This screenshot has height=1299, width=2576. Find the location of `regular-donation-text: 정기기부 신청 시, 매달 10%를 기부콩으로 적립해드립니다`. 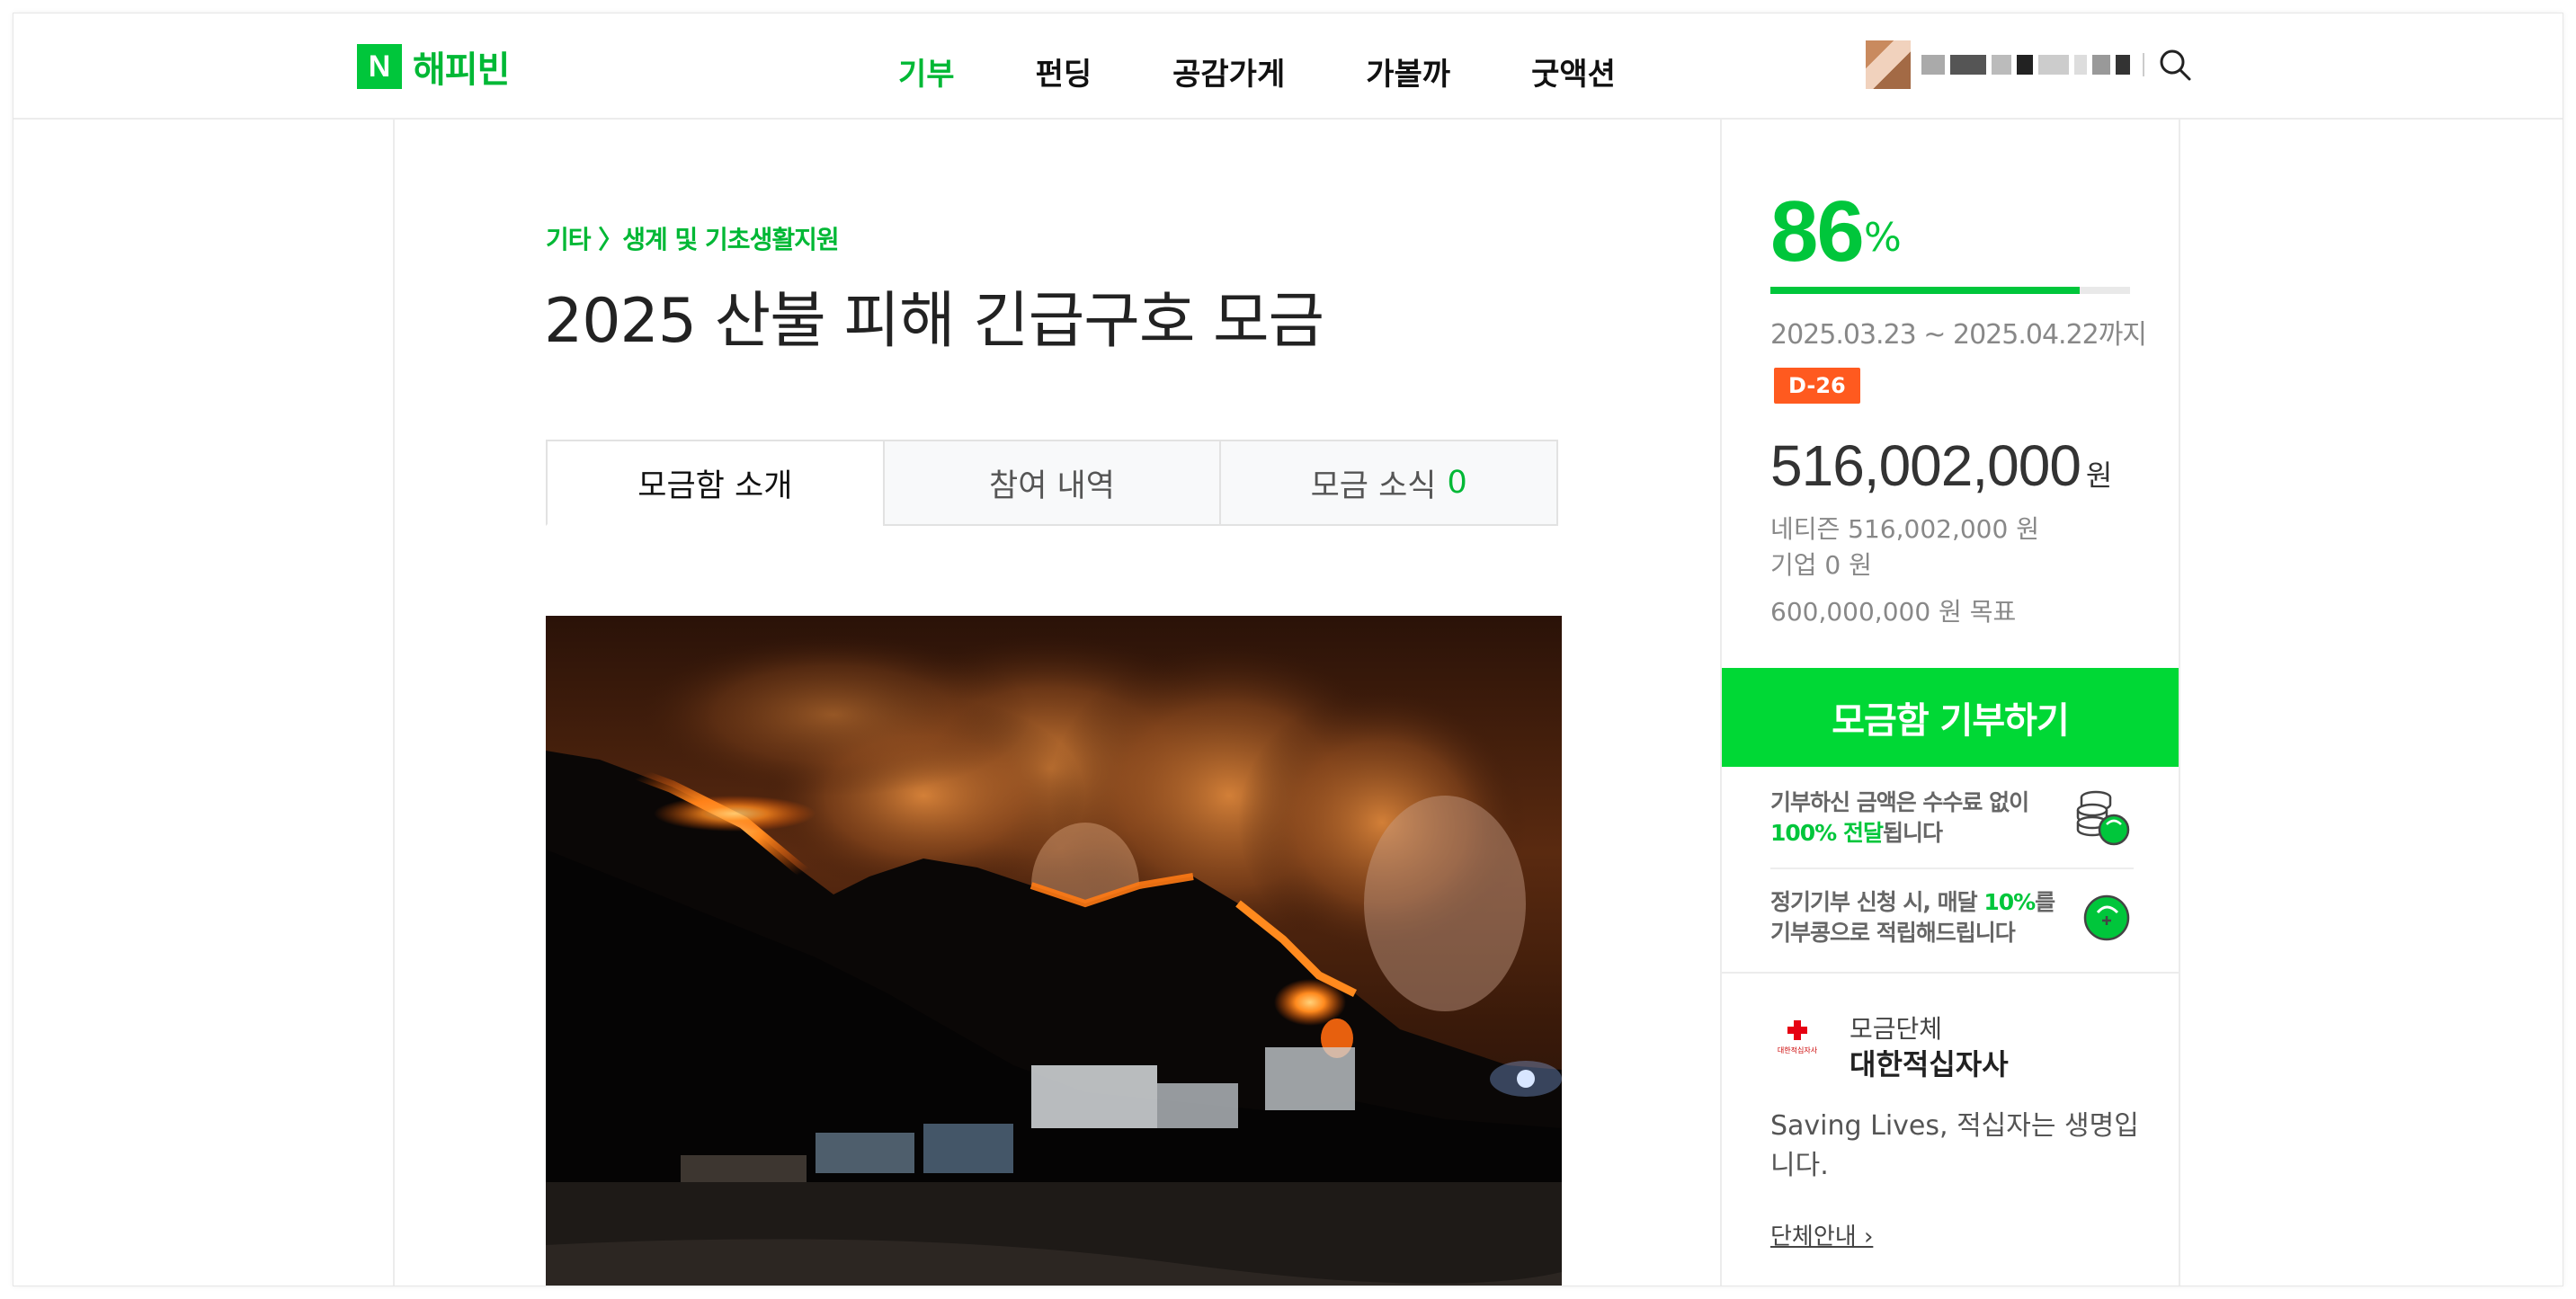

regular-donation-text: 정기기부 신청 시, 매달 10%를 기부콩으로 적립해드립니다 is located at coordinates (1912, 917).